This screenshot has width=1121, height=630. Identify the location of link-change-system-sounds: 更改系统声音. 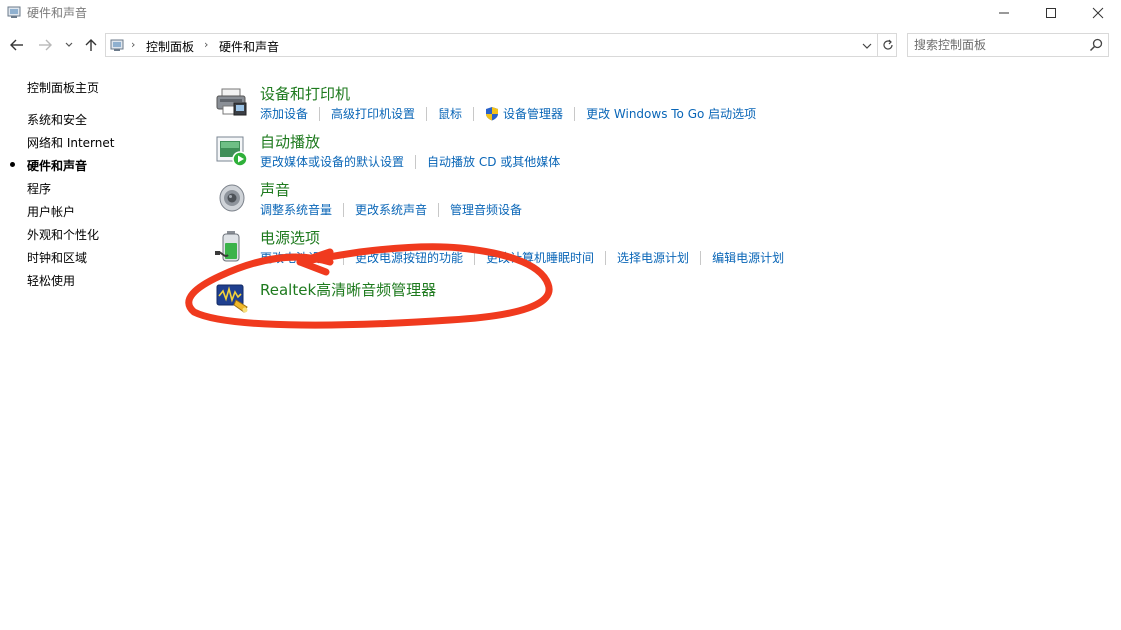
(391, 209).